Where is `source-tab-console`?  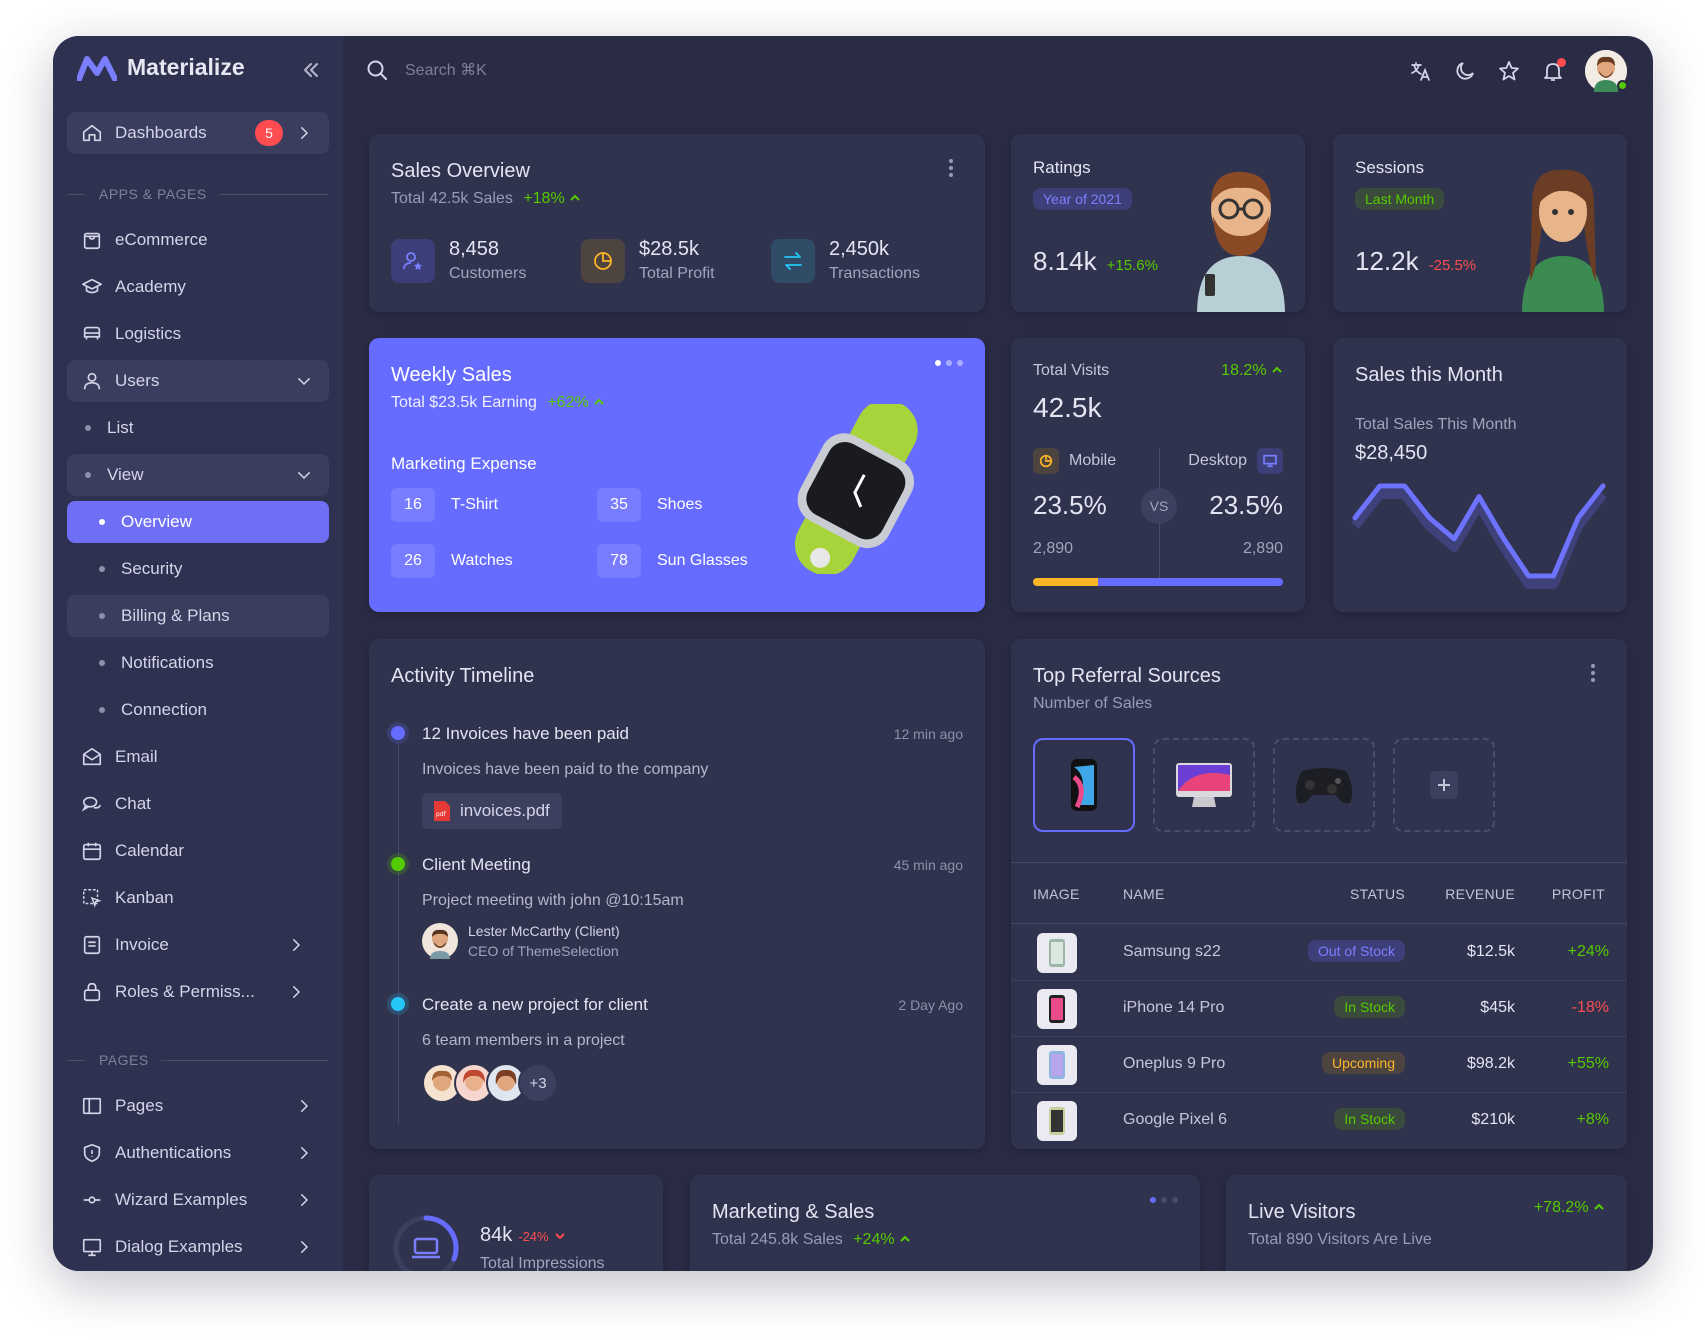 source-tab-console is located at coordinates (1324, 785).